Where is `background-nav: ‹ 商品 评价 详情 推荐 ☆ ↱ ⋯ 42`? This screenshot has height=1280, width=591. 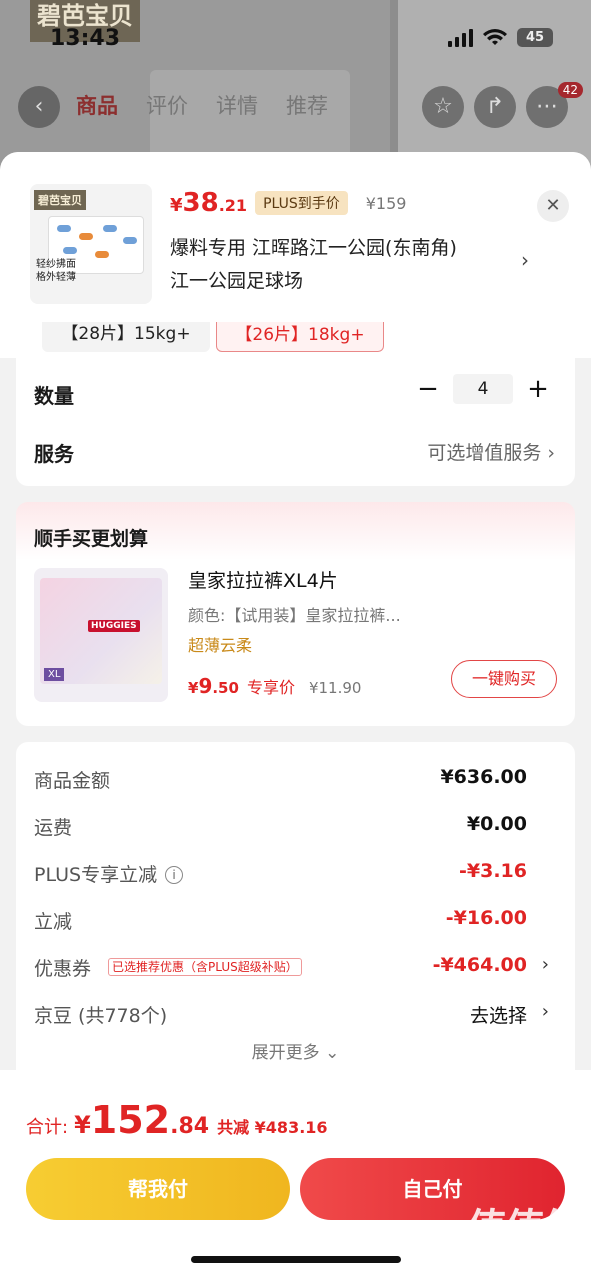 background-nav: ‹ 商品 评价 详情 推荐 ☆ ↱ ⋯ 42 is located at coordinates (295, 105).